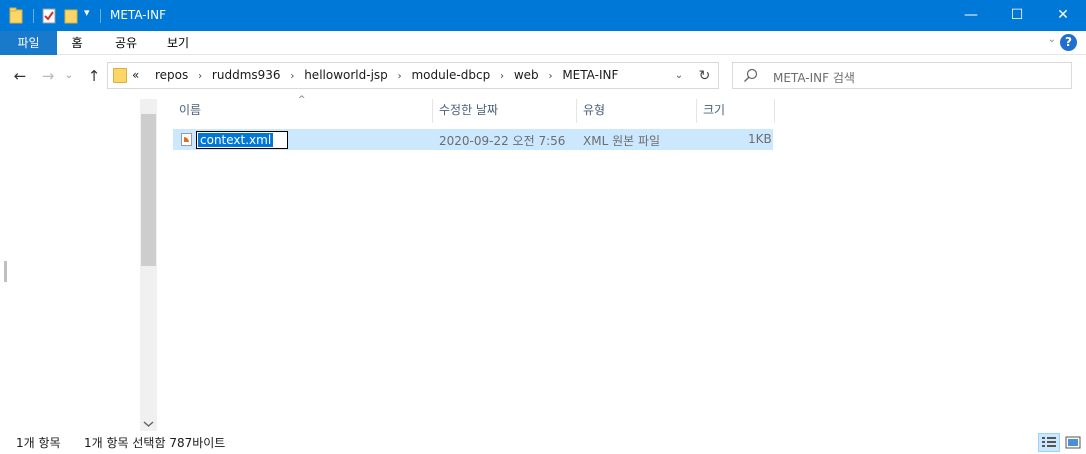  What do you see at coordinates (148, 190) in the screenshot?
I see `scrollbar-thumb` at bounding box center [148, 190].